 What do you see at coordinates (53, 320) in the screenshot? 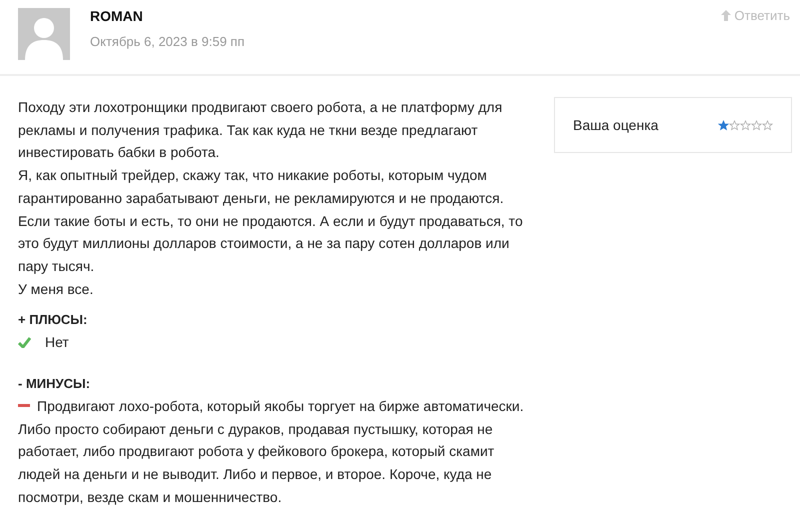
I see `section-title: + ПЛЮСЫ:` at bounding box center [53, 320].